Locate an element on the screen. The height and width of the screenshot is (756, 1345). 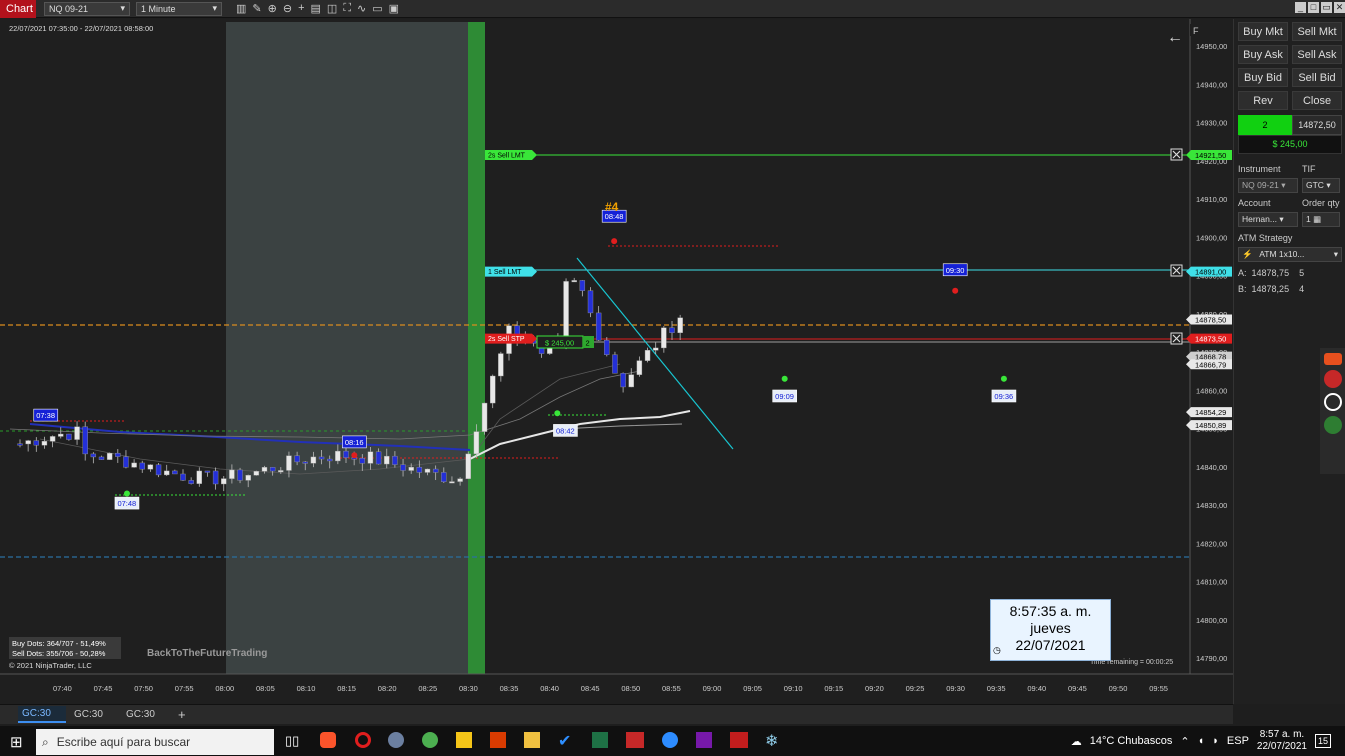
price-axis-tick: 14940,00 is located at coordinates (1211, 84).